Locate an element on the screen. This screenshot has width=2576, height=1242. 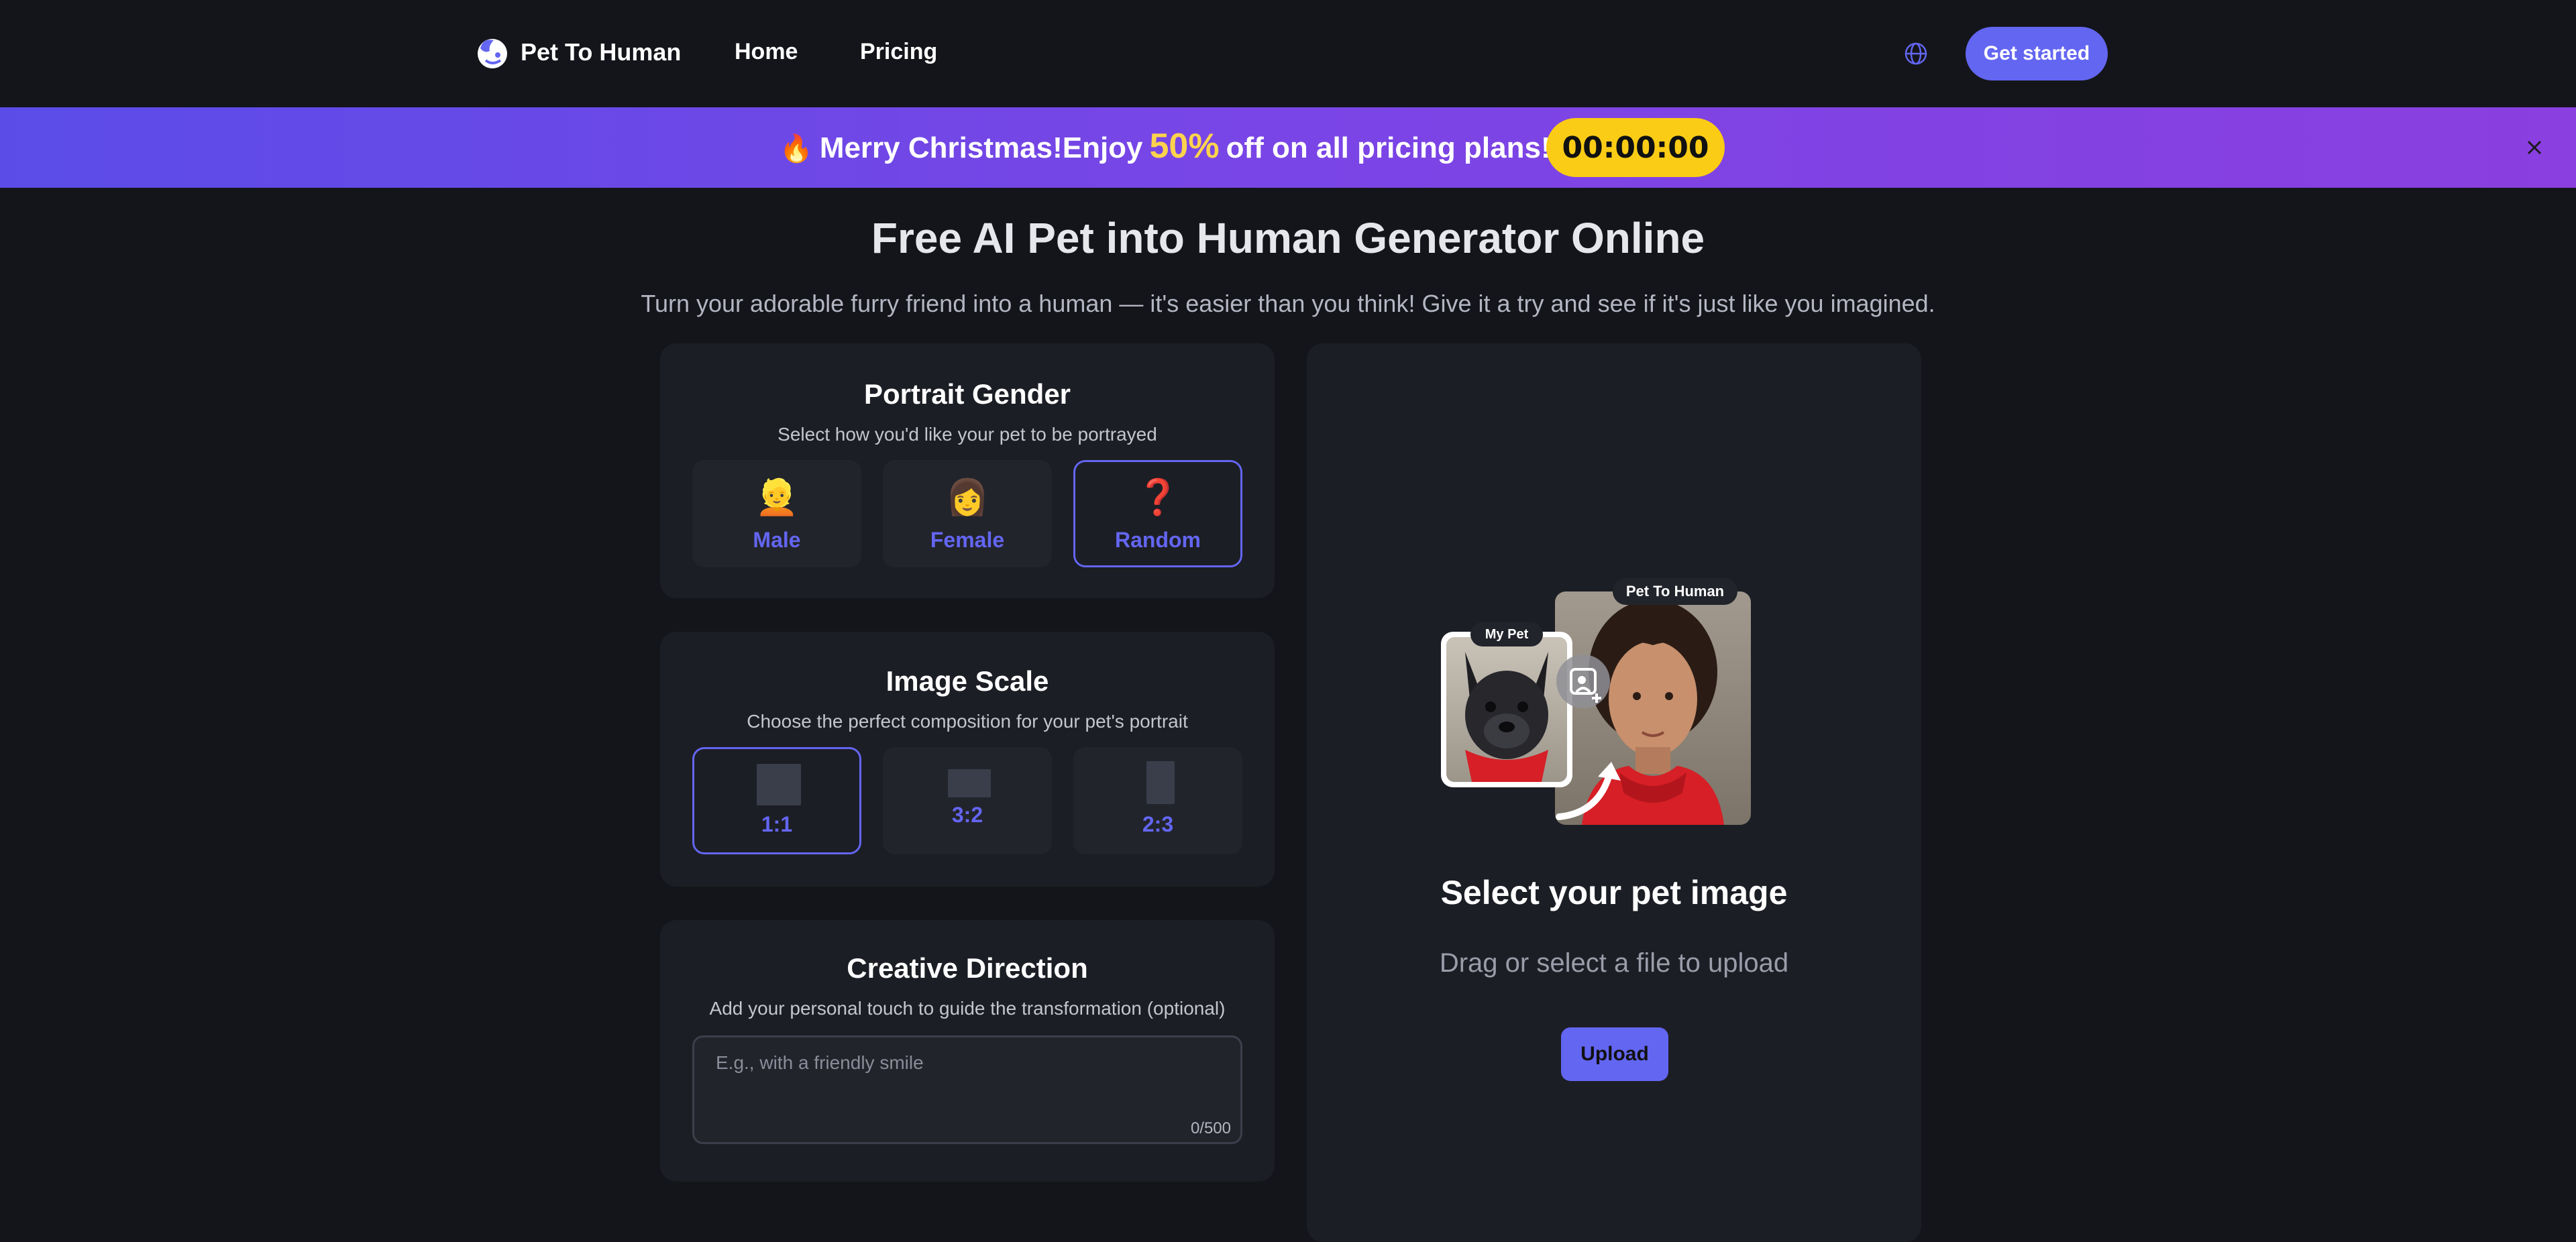
gender-option-label: Female is located at coordinates (967, 540).